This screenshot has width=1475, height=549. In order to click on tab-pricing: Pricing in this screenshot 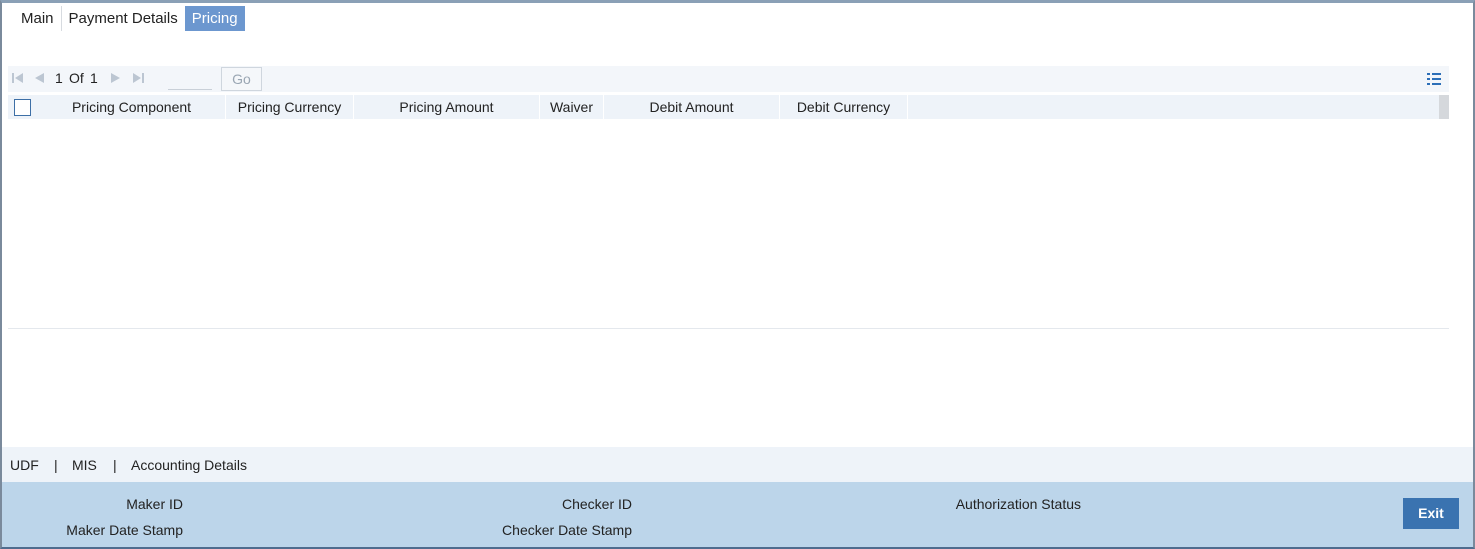, I will do `click(214, 18)`.